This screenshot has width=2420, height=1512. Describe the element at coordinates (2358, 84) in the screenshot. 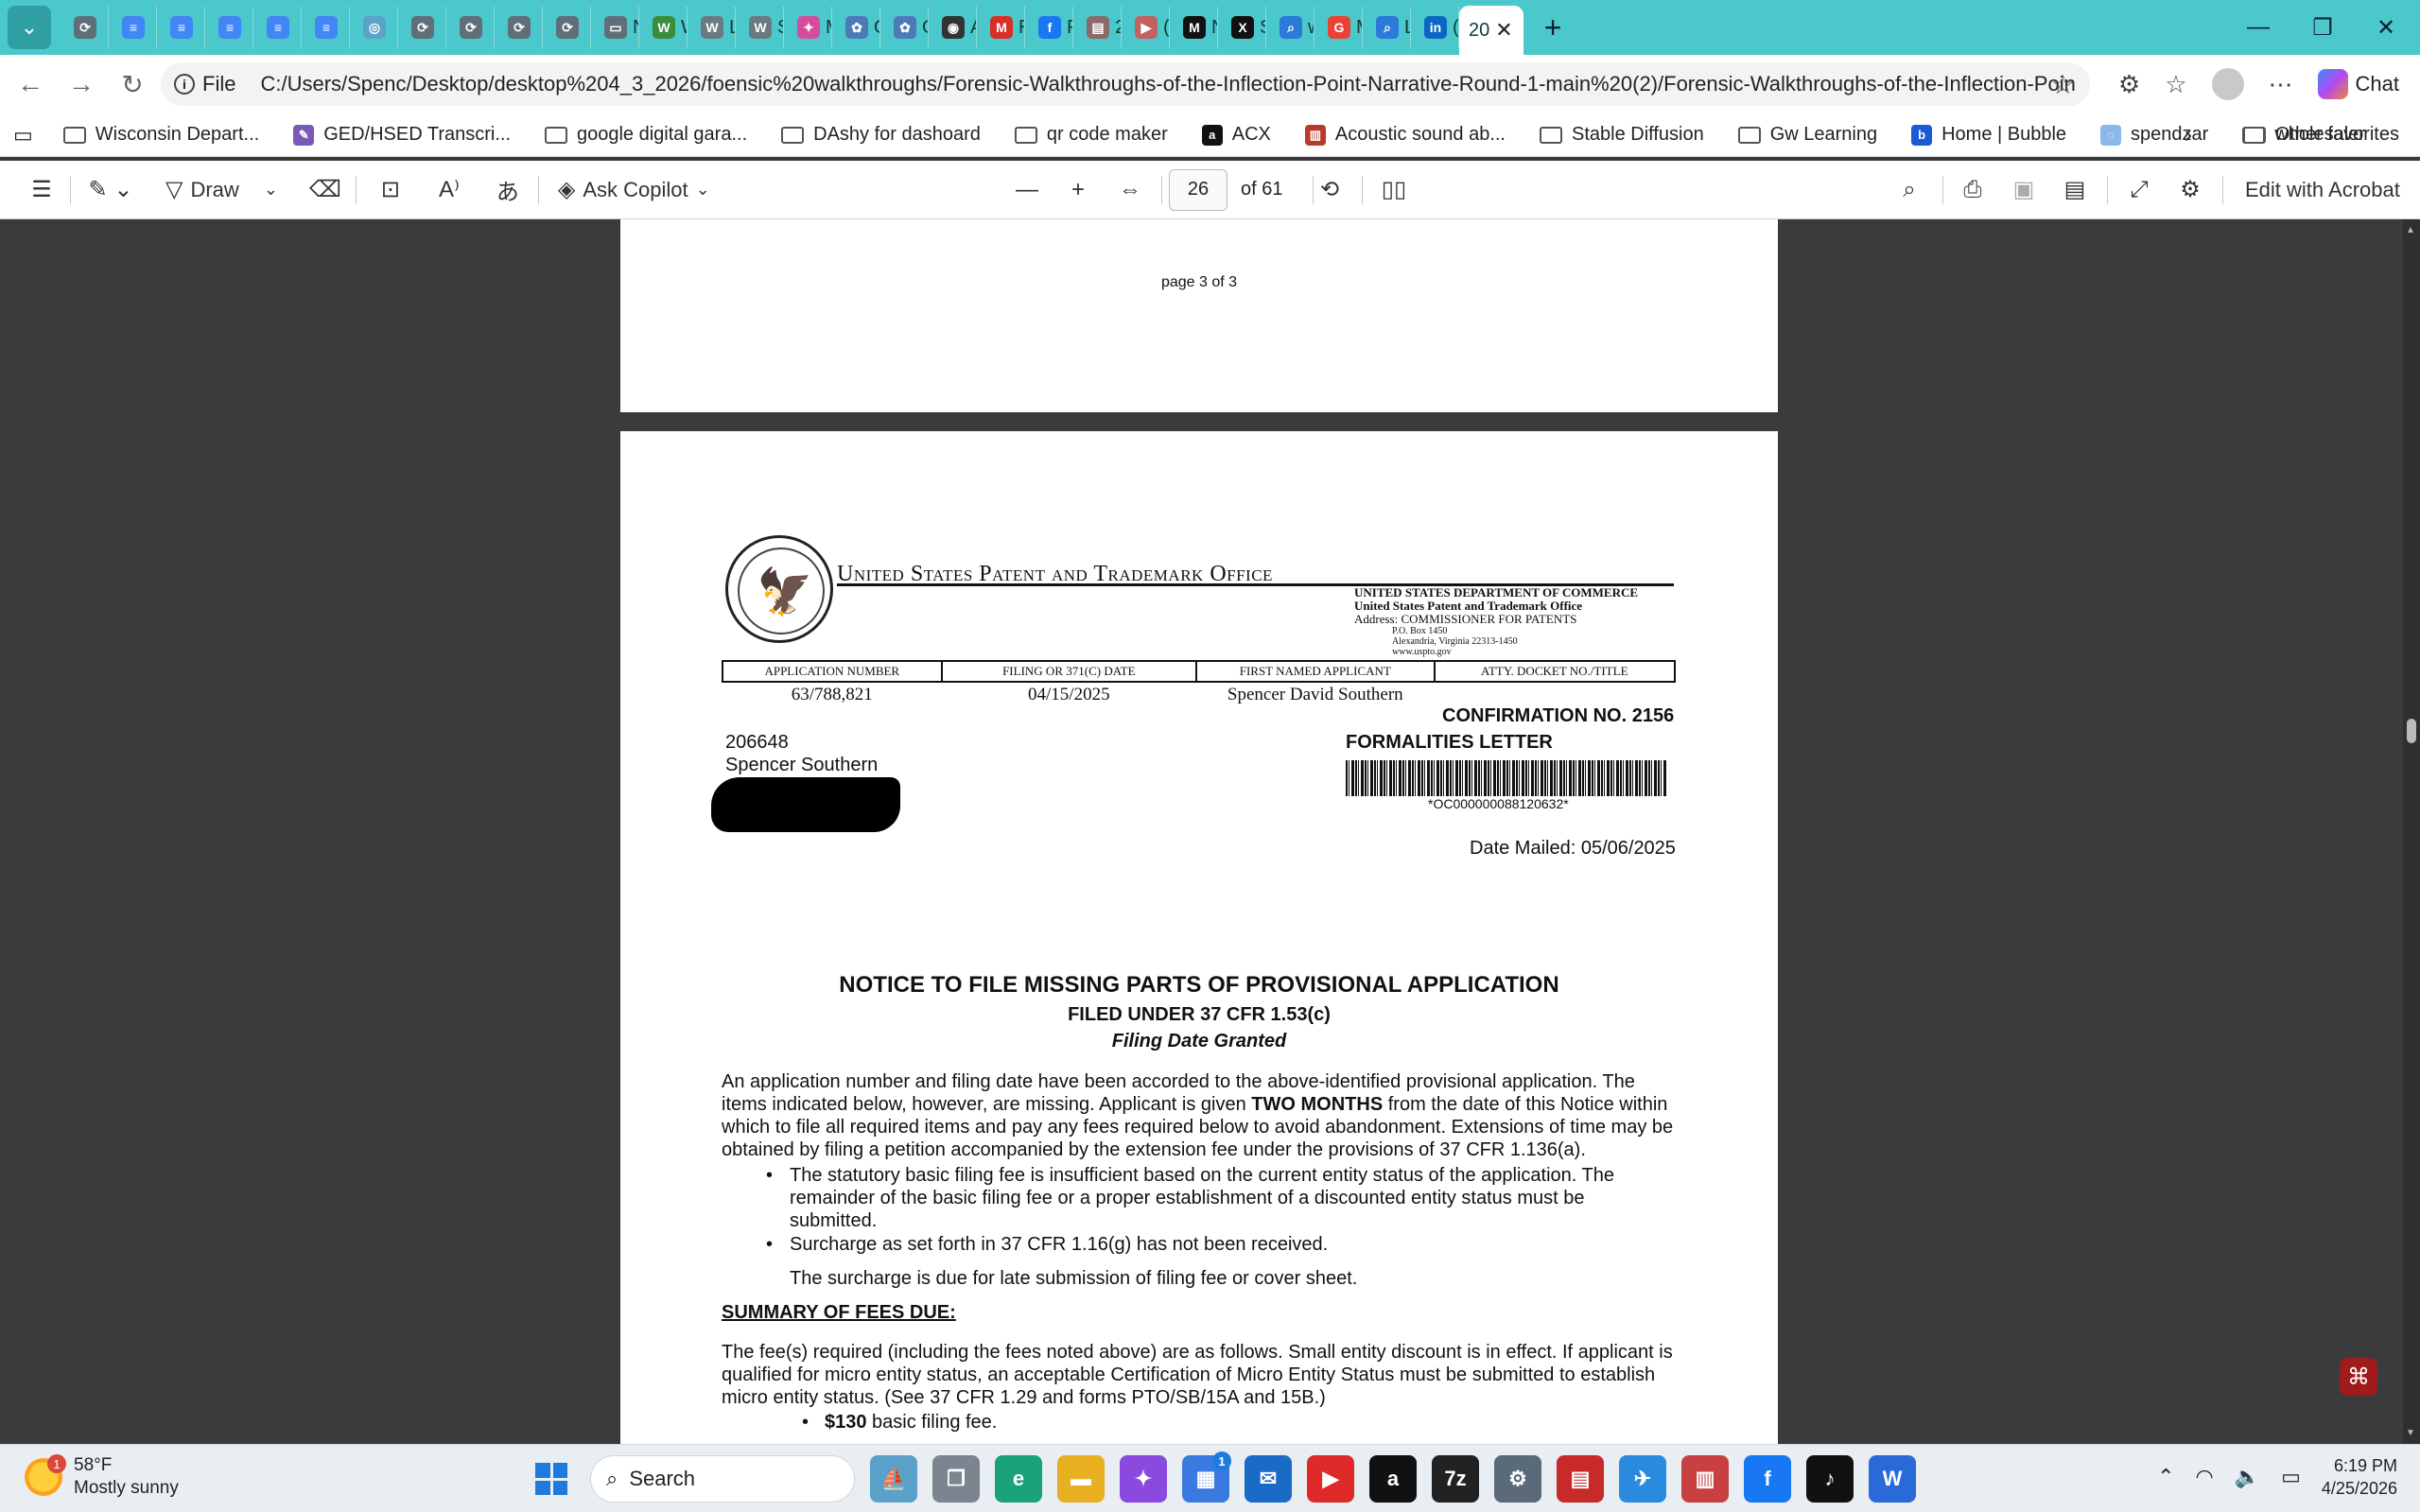

I see `copilot-chat-button: Chat` at that location.